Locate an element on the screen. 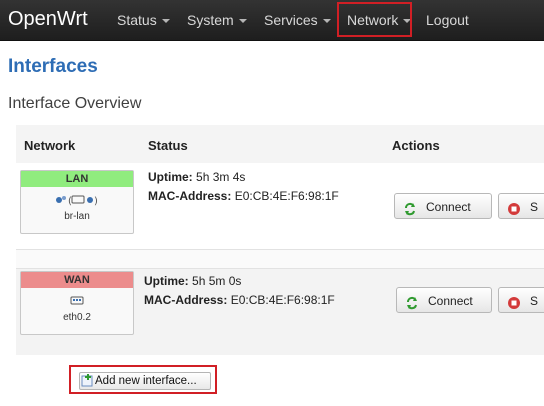 The height and width of the screenshot is (406, 544). lan-uptime: Uptime: 5h 3m 4s is located at coordinates (196, 177).